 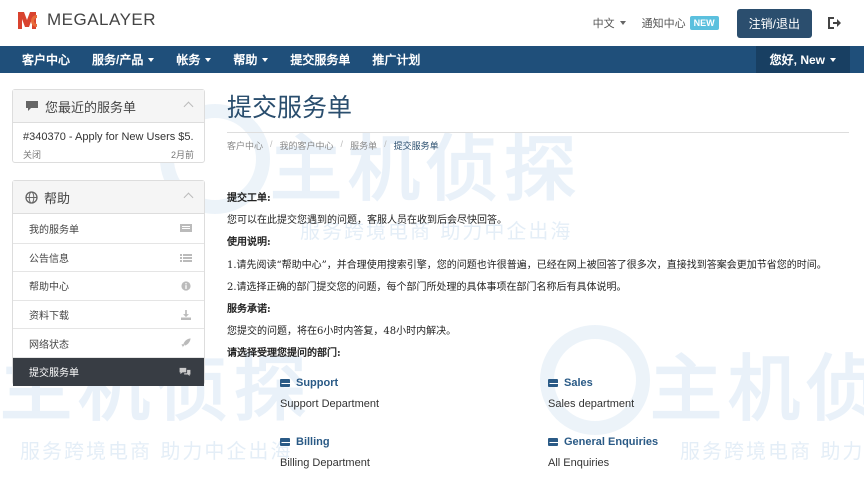 I want to click on help-list: 我的服务单 公告信息 帮助中心 资料下载 网络状态 提交服务单, so click(x=108, y=300).